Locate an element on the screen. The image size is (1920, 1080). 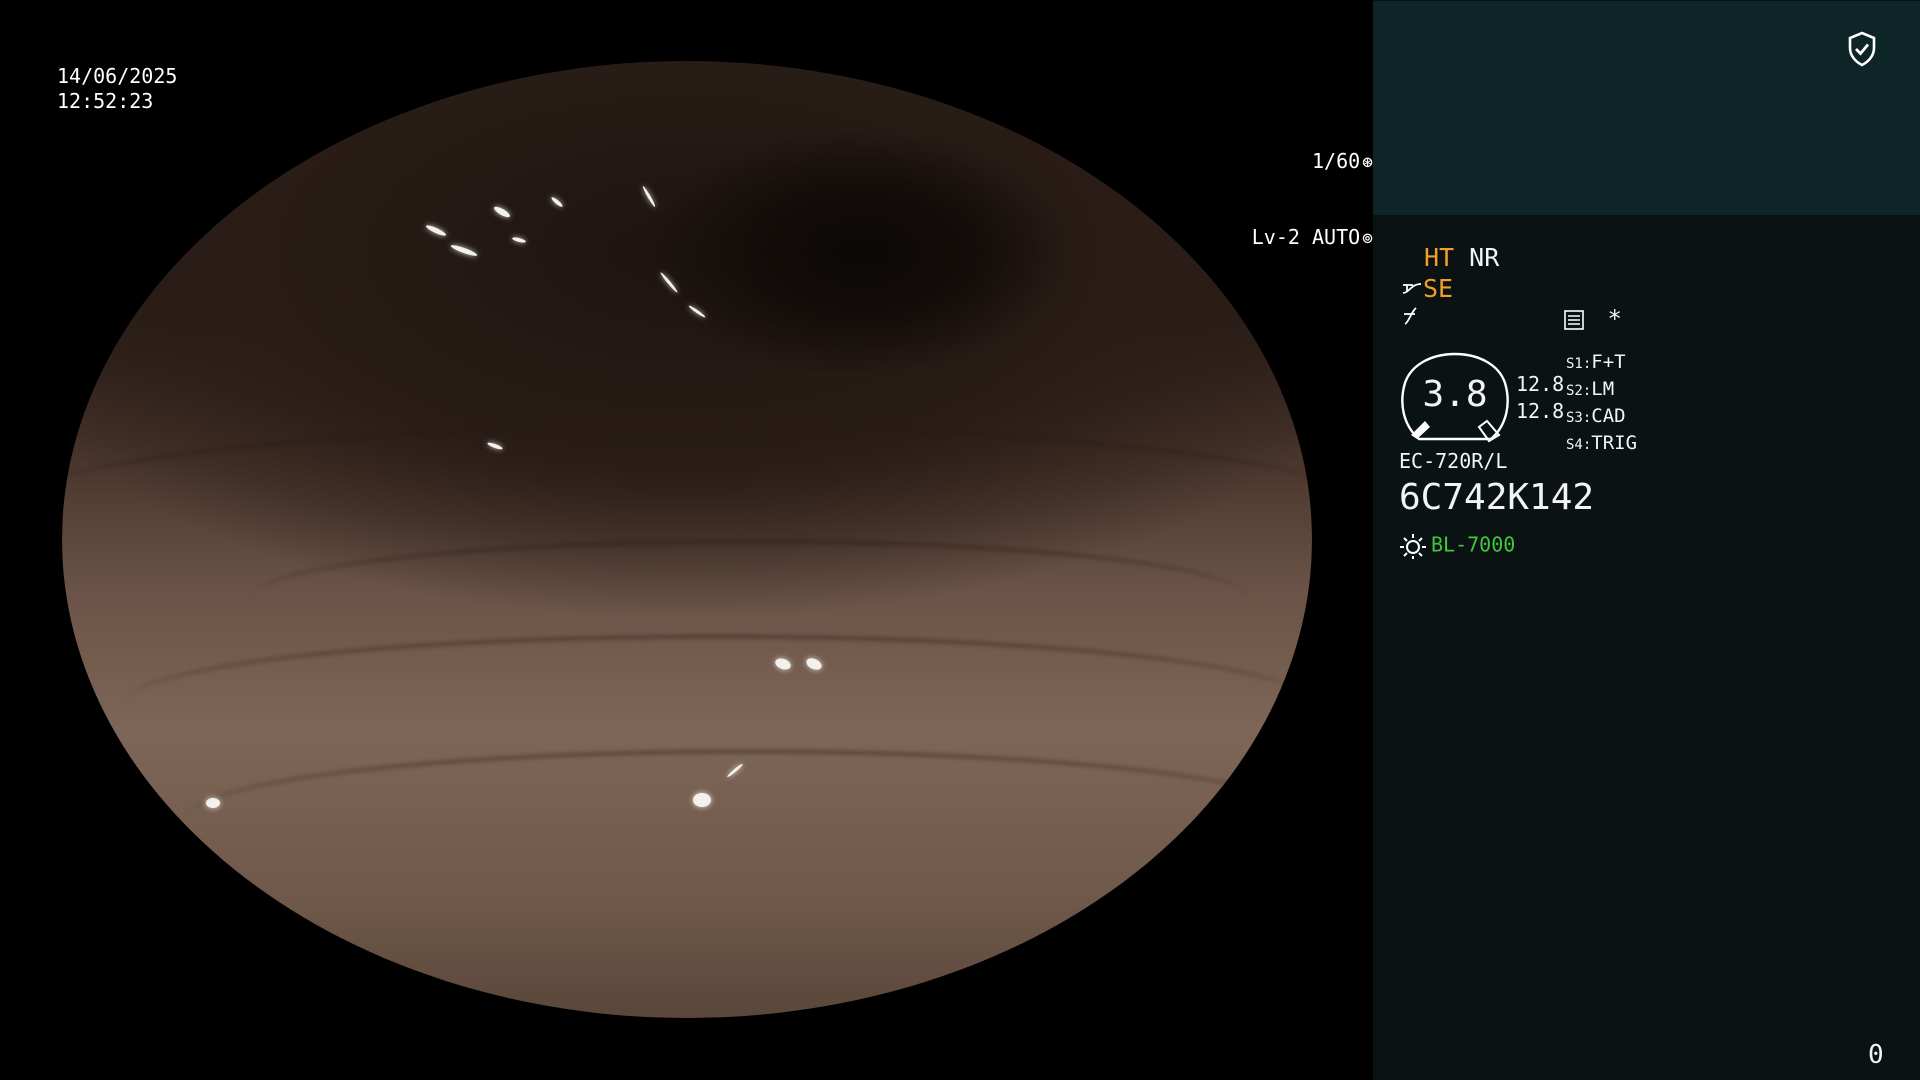
mode-row-se: SE is located at coordinates (1427, 288).